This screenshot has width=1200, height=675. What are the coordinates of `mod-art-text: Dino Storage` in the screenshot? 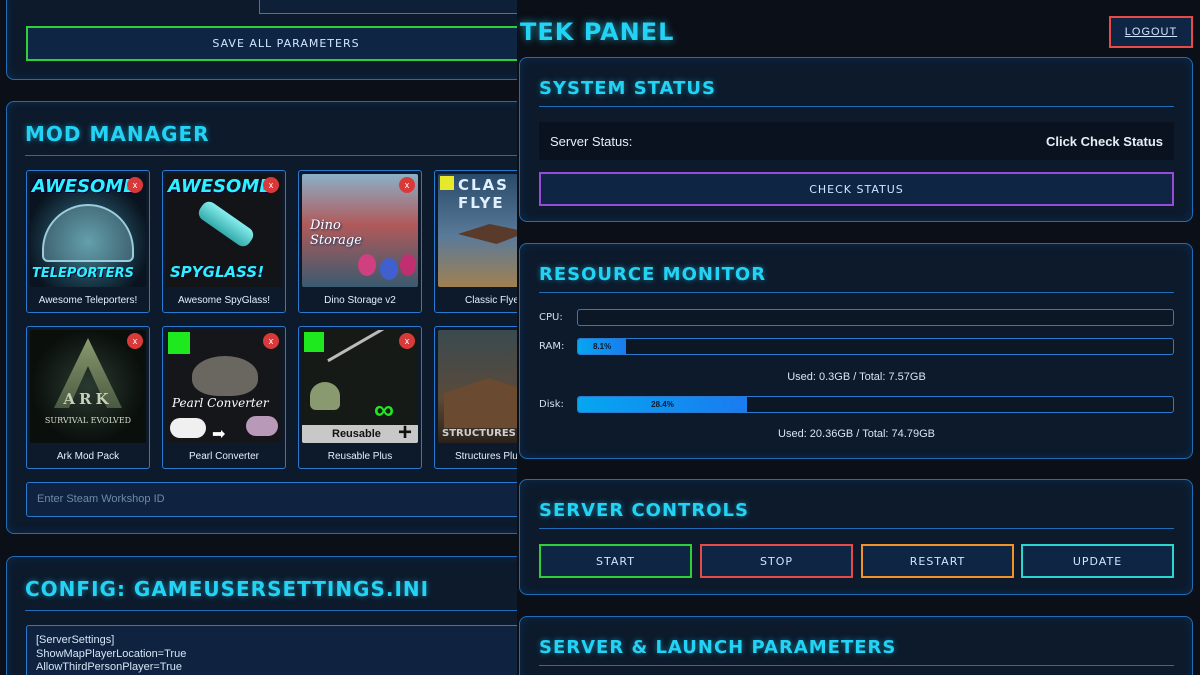 It's located at (336, 233).